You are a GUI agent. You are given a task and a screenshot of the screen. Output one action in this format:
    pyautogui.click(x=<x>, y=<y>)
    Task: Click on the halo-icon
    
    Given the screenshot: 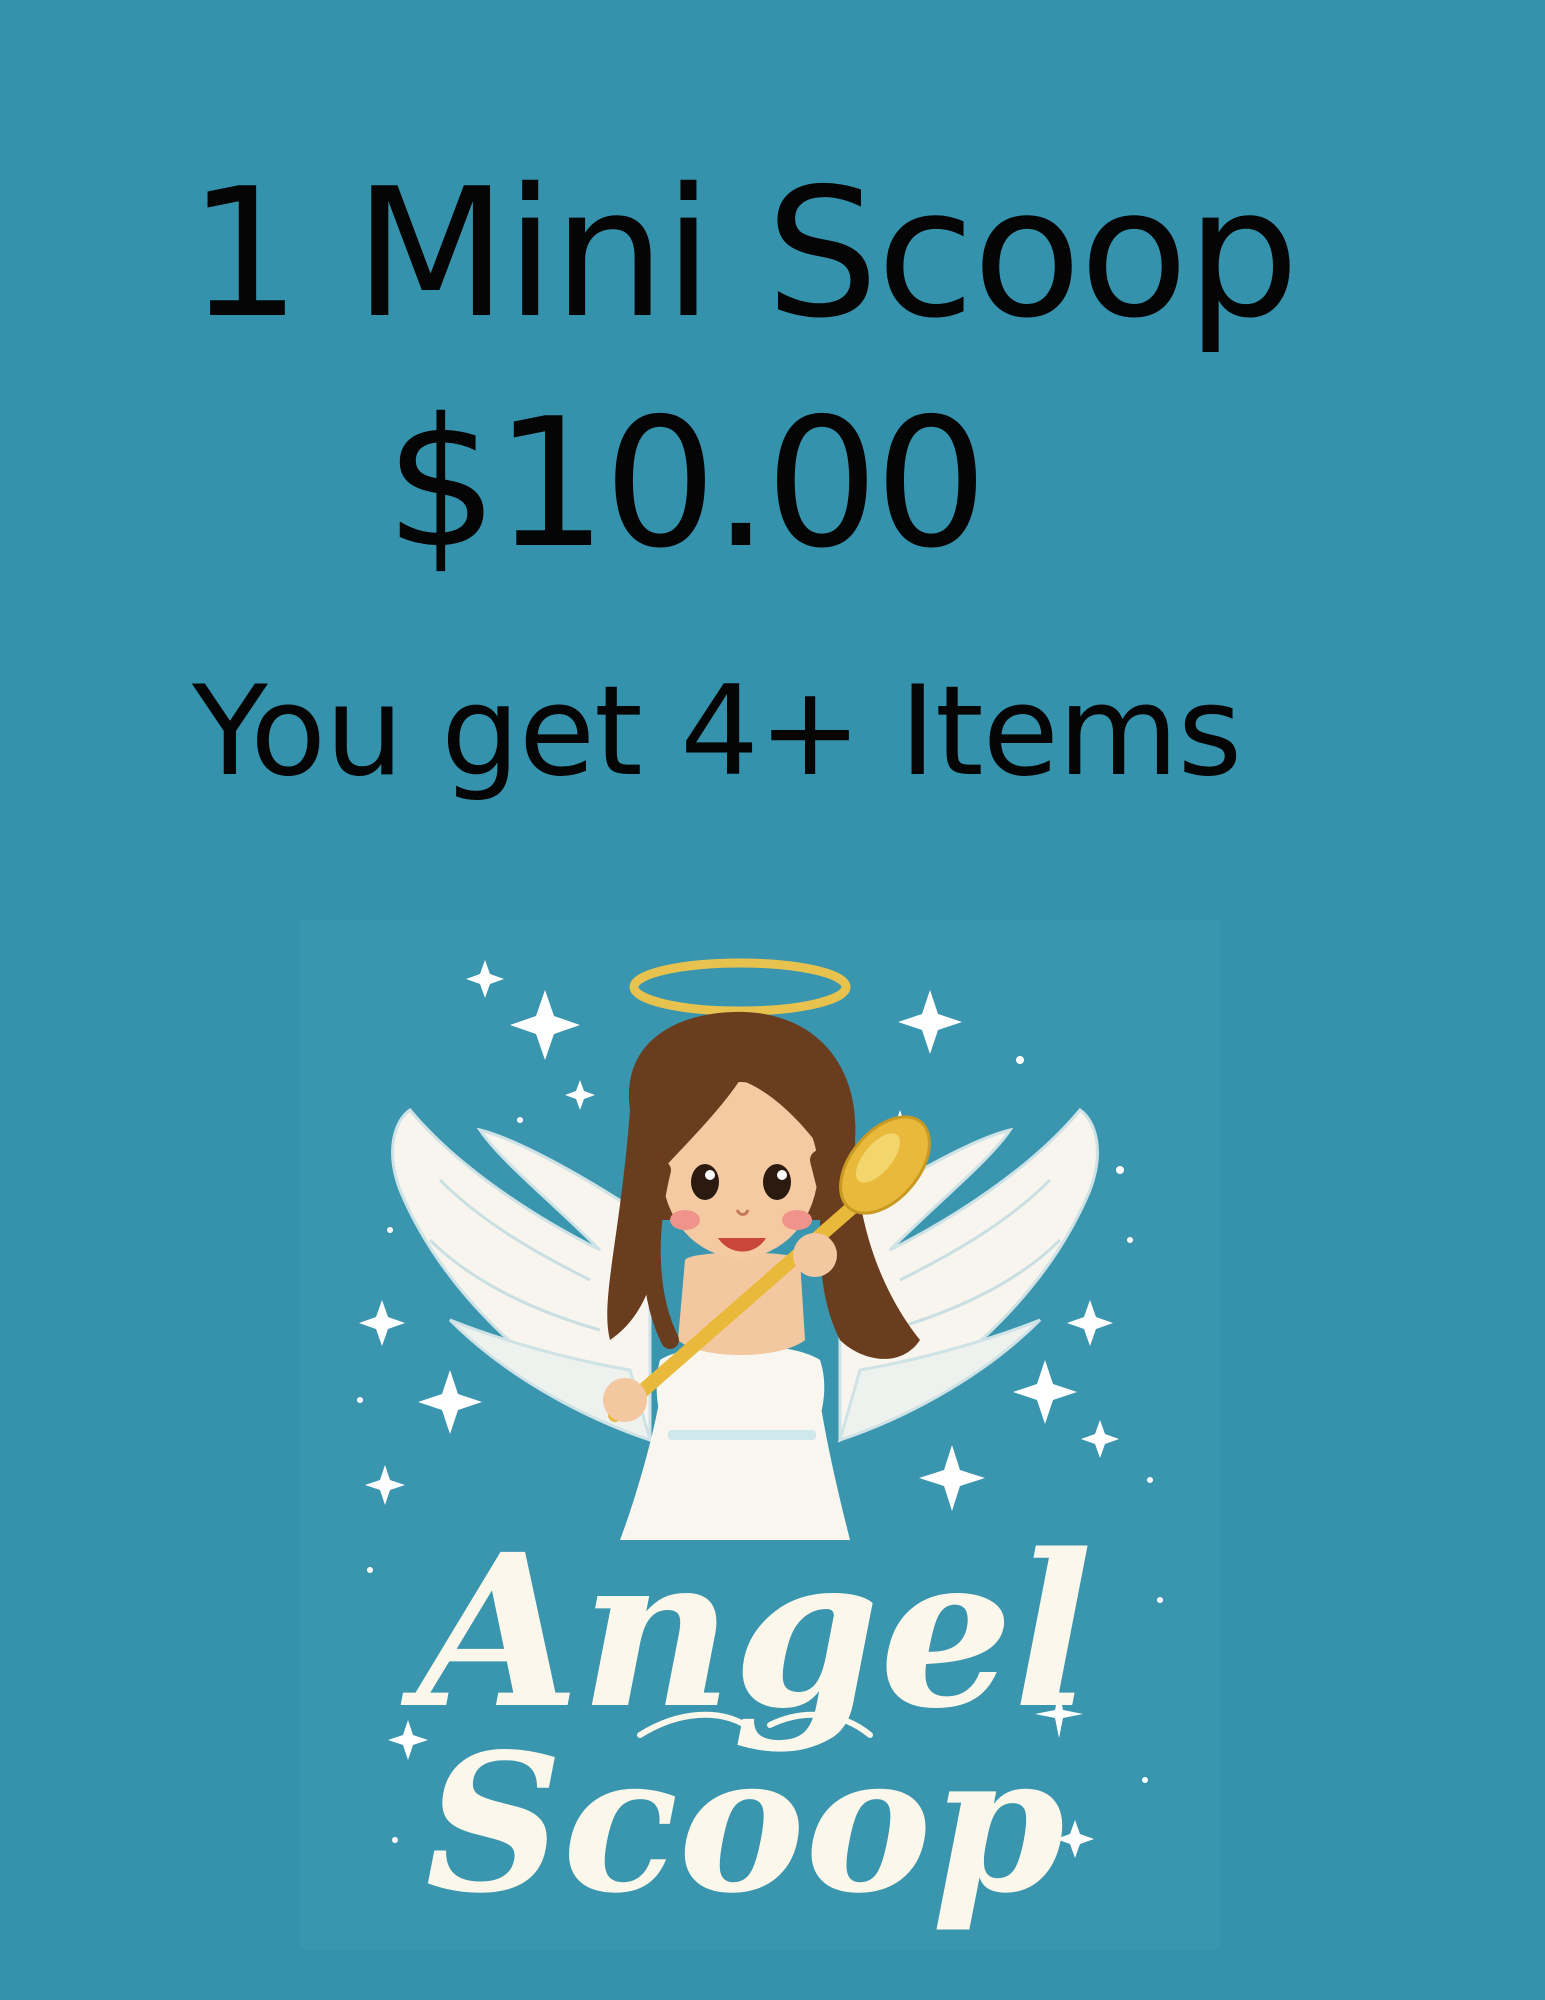 What is the action you would take?
    pyautogui.click(x=740, y=987)
    